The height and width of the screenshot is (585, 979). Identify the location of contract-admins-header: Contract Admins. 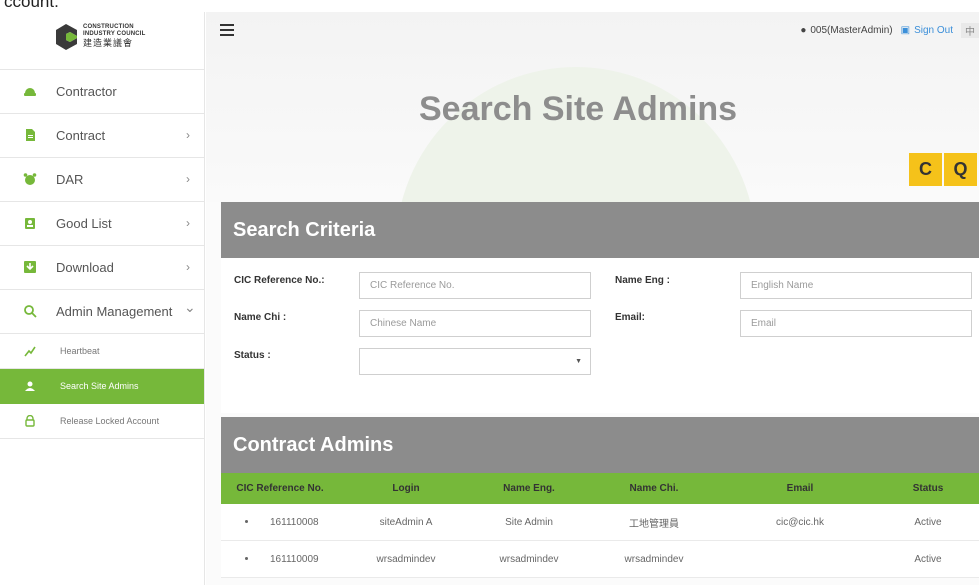
(600, 445).